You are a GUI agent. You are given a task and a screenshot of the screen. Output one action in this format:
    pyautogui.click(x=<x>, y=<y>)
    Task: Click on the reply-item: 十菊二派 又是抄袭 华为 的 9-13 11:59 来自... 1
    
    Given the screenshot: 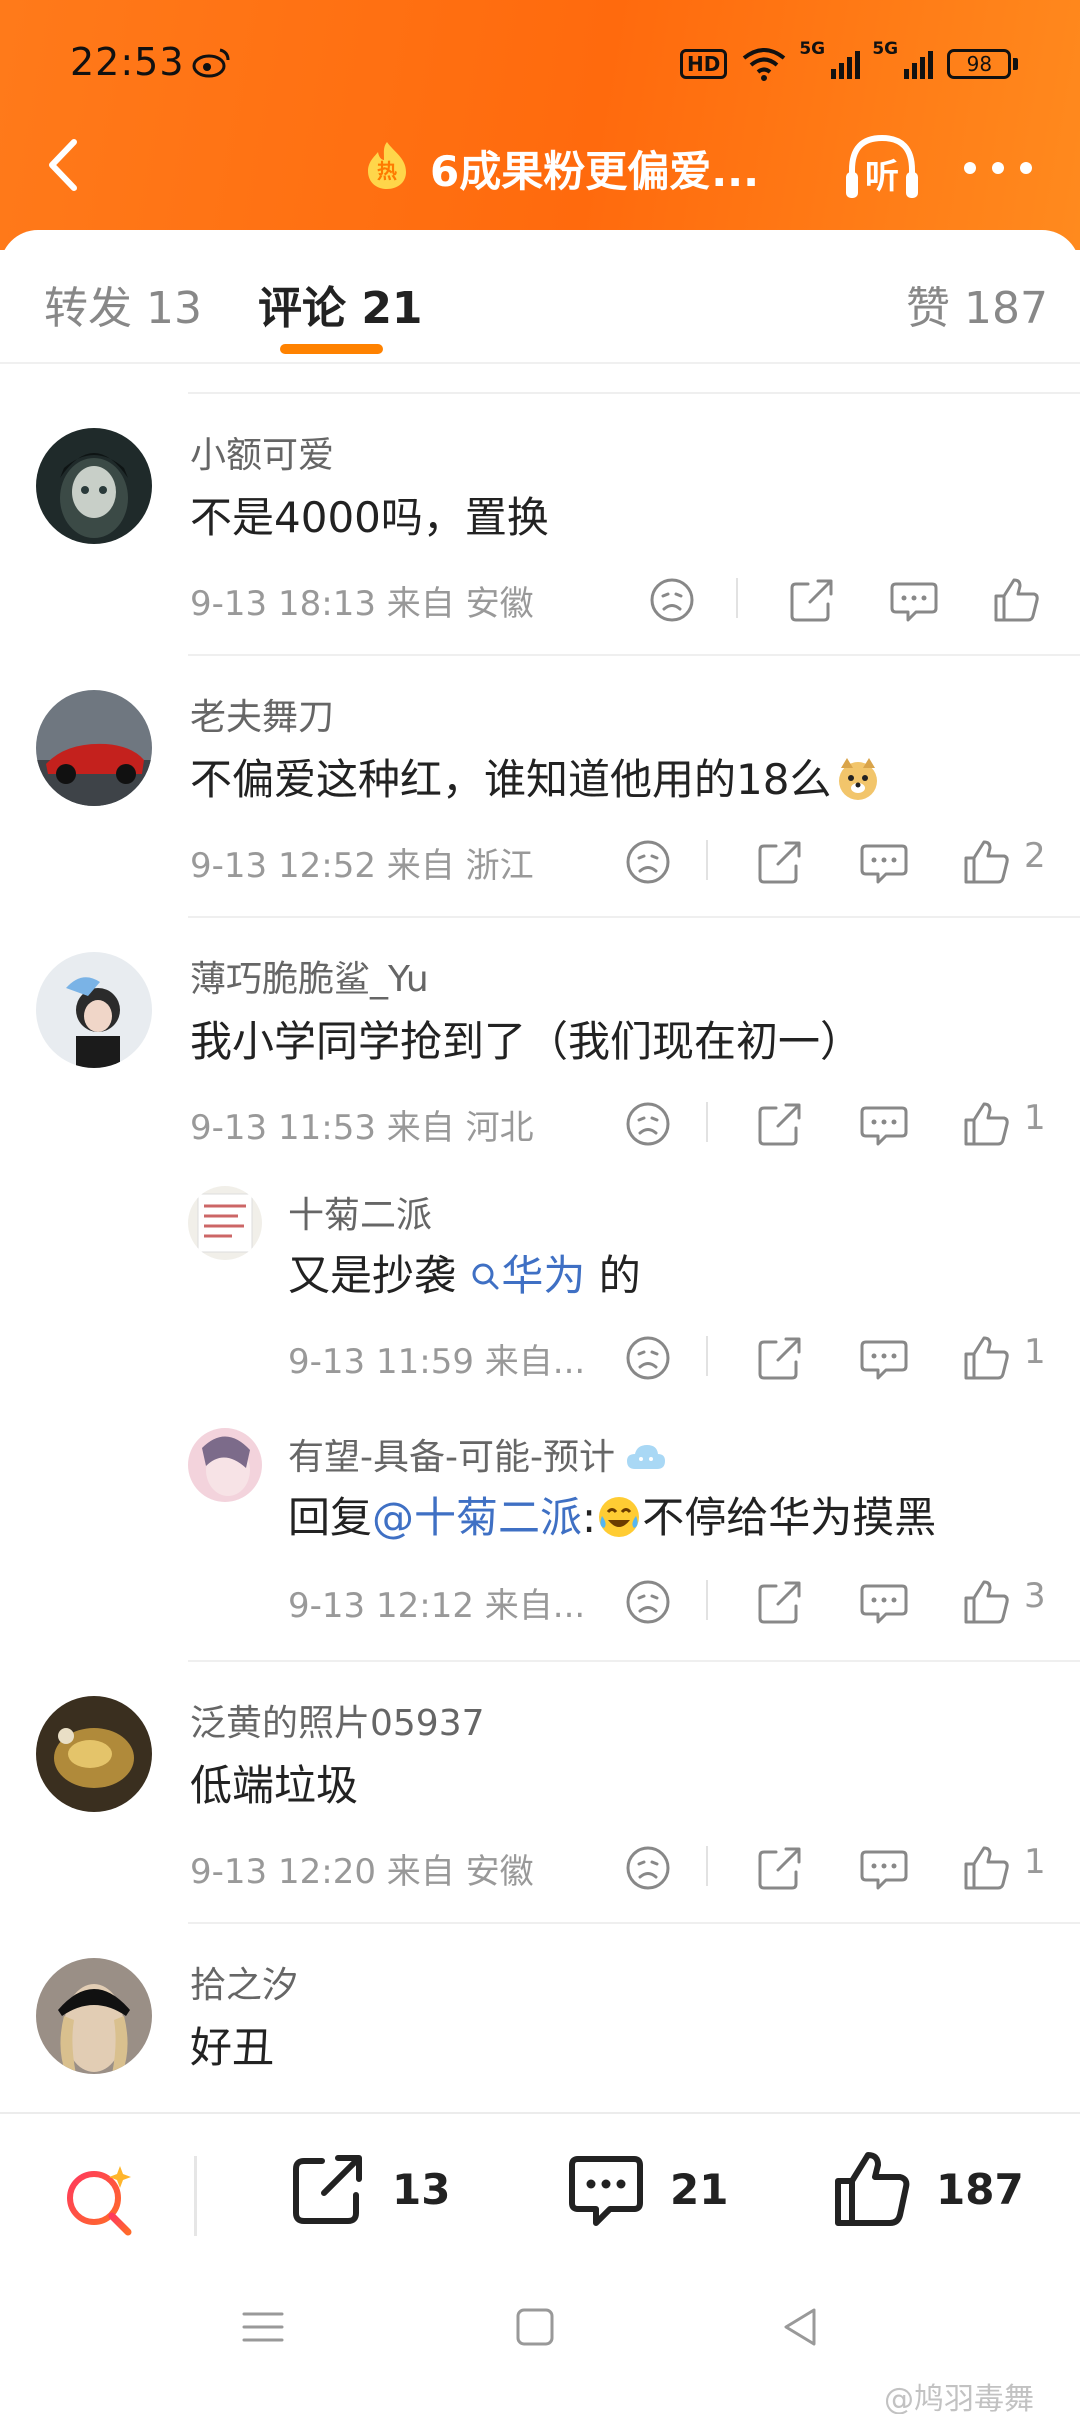 What is the action you would take?
    pyautogui.click(x=540, y=1301)
    